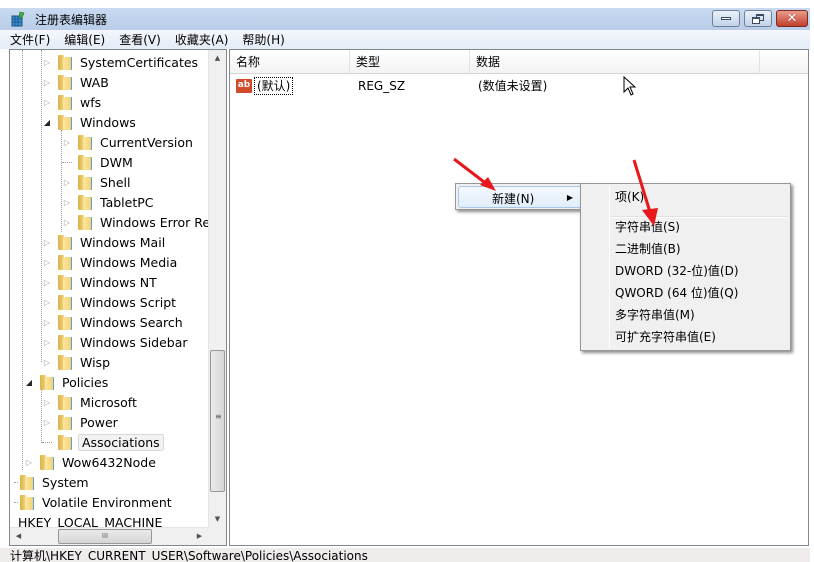 This screenshot has height=562, width=814. Describe the element at coordinates (105, 536) in the screenshot. I see `horizontal-scroll-thumb: III` at that location.